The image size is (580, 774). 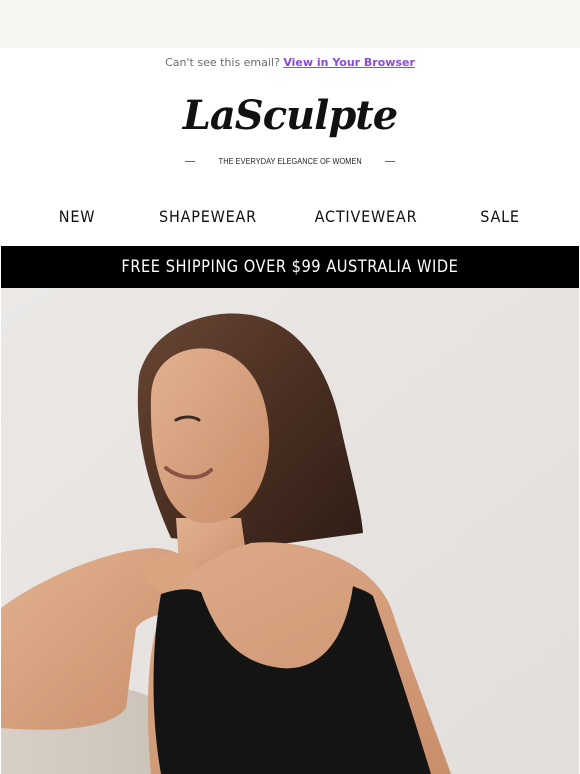 What do you see at coordinates (77, 216) in the screenshot?
I see `nav-item-new: NEW` at bounding box center [77, 216].